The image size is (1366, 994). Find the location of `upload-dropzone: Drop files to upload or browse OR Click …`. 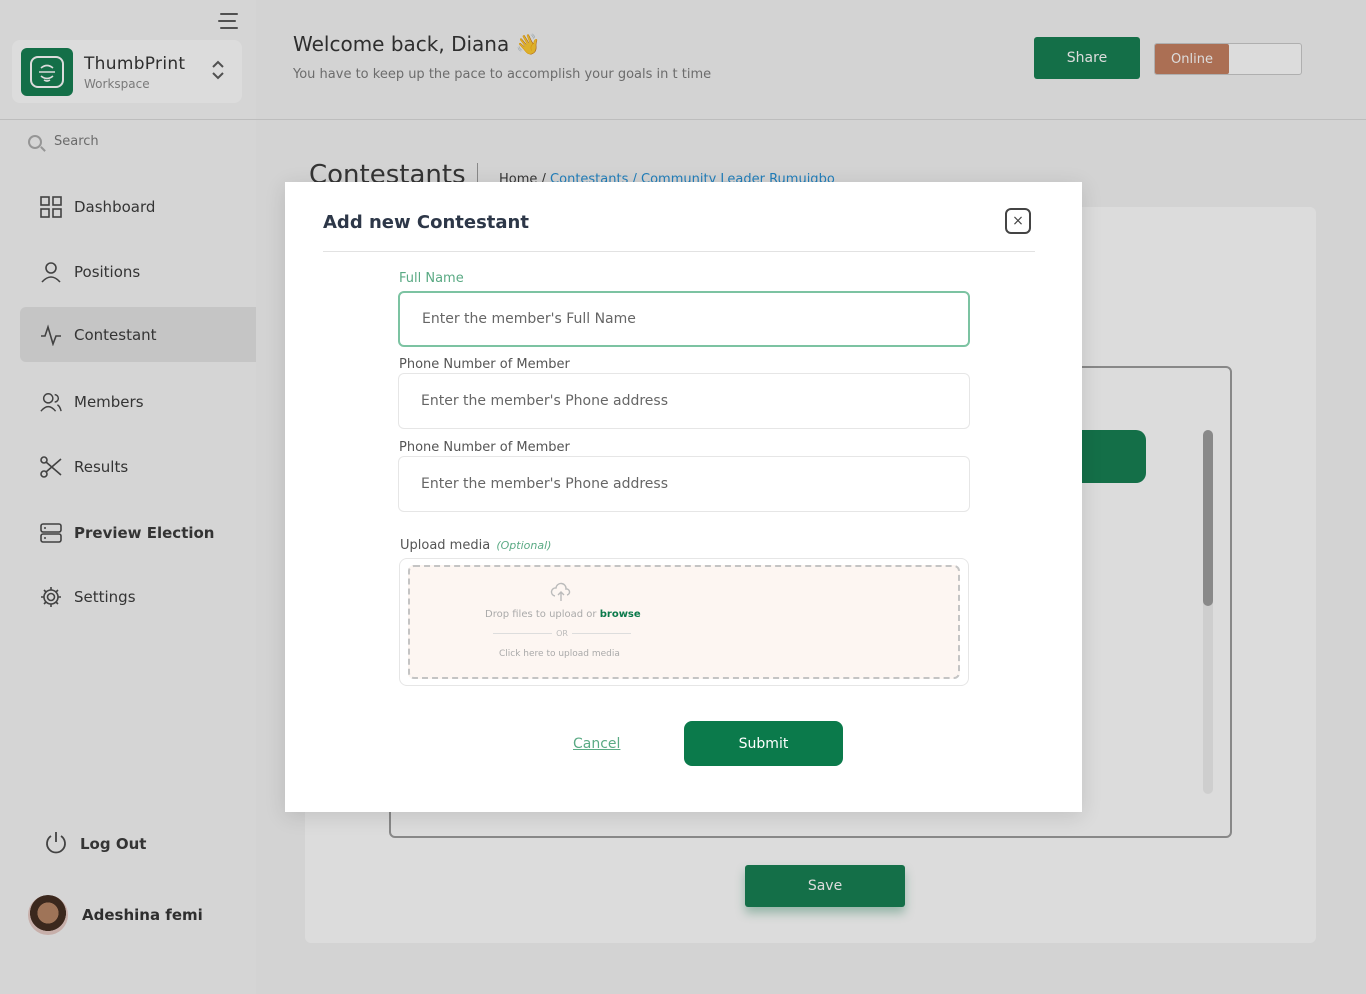

upload-dropzone: Drop files to upload or browse OR Click … is located at coordinates (684, 622).